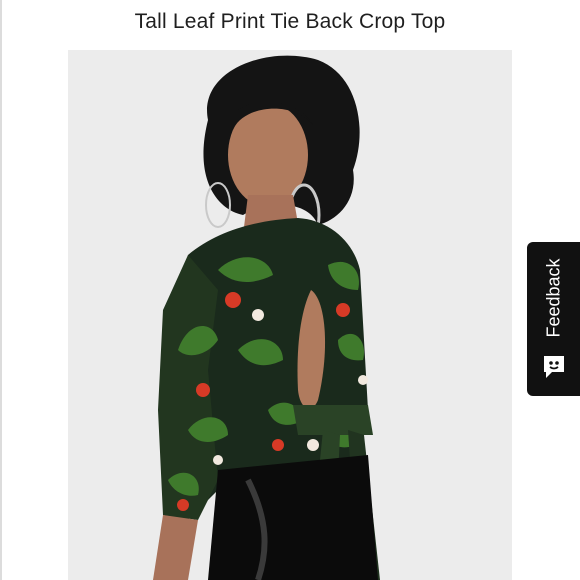  What do you see at coordinates (554, 367) in the screenshot?
I see `smiley-chat-icon` at bounding box center [554, 367].